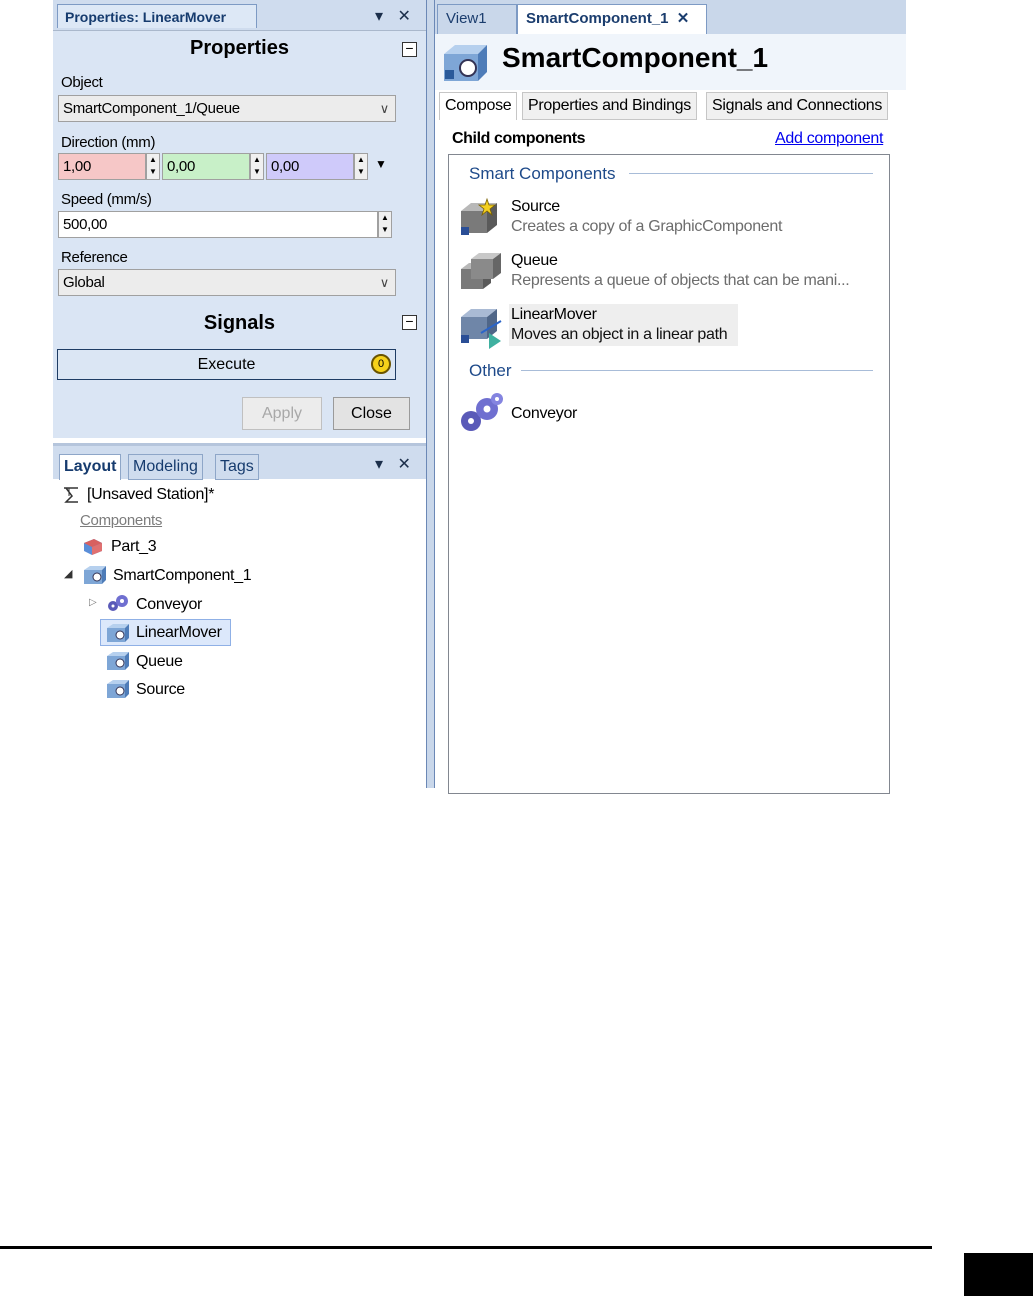 The image size is (1033, 1296). Describe the element at coordinates (85, 224) in the screenshot. I see `speed-value: 500,00` at that location.